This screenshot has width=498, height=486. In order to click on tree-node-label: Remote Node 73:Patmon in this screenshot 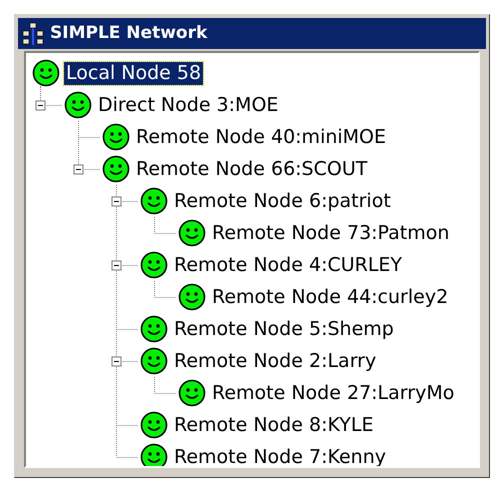, I will do `click(331, 233)`.